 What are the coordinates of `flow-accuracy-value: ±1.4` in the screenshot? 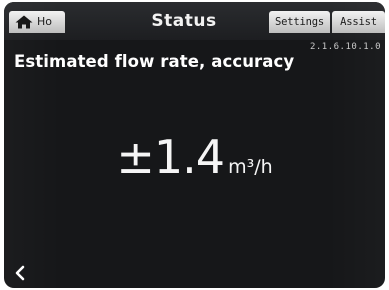 It's located at (170, 157).